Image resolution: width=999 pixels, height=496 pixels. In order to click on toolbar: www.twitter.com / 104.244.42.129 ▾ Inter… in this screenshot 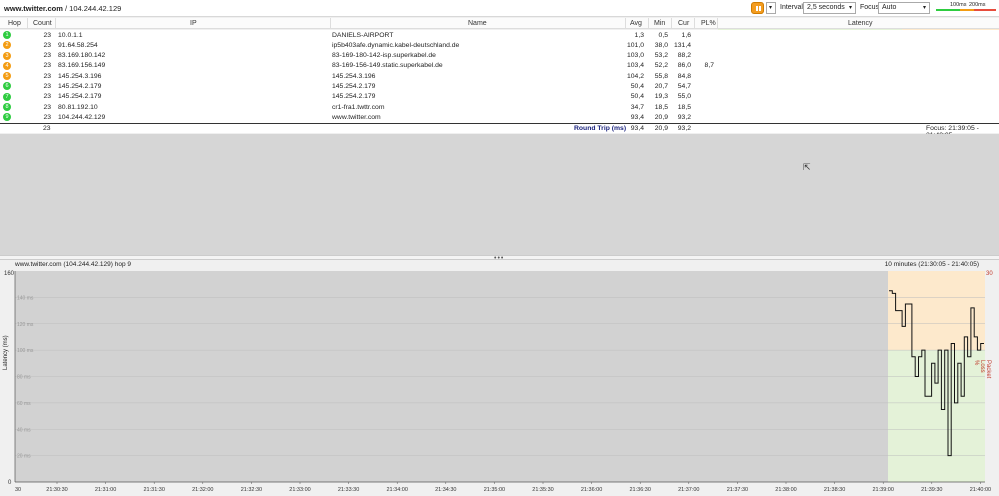, I will do `click(499, 8)`.